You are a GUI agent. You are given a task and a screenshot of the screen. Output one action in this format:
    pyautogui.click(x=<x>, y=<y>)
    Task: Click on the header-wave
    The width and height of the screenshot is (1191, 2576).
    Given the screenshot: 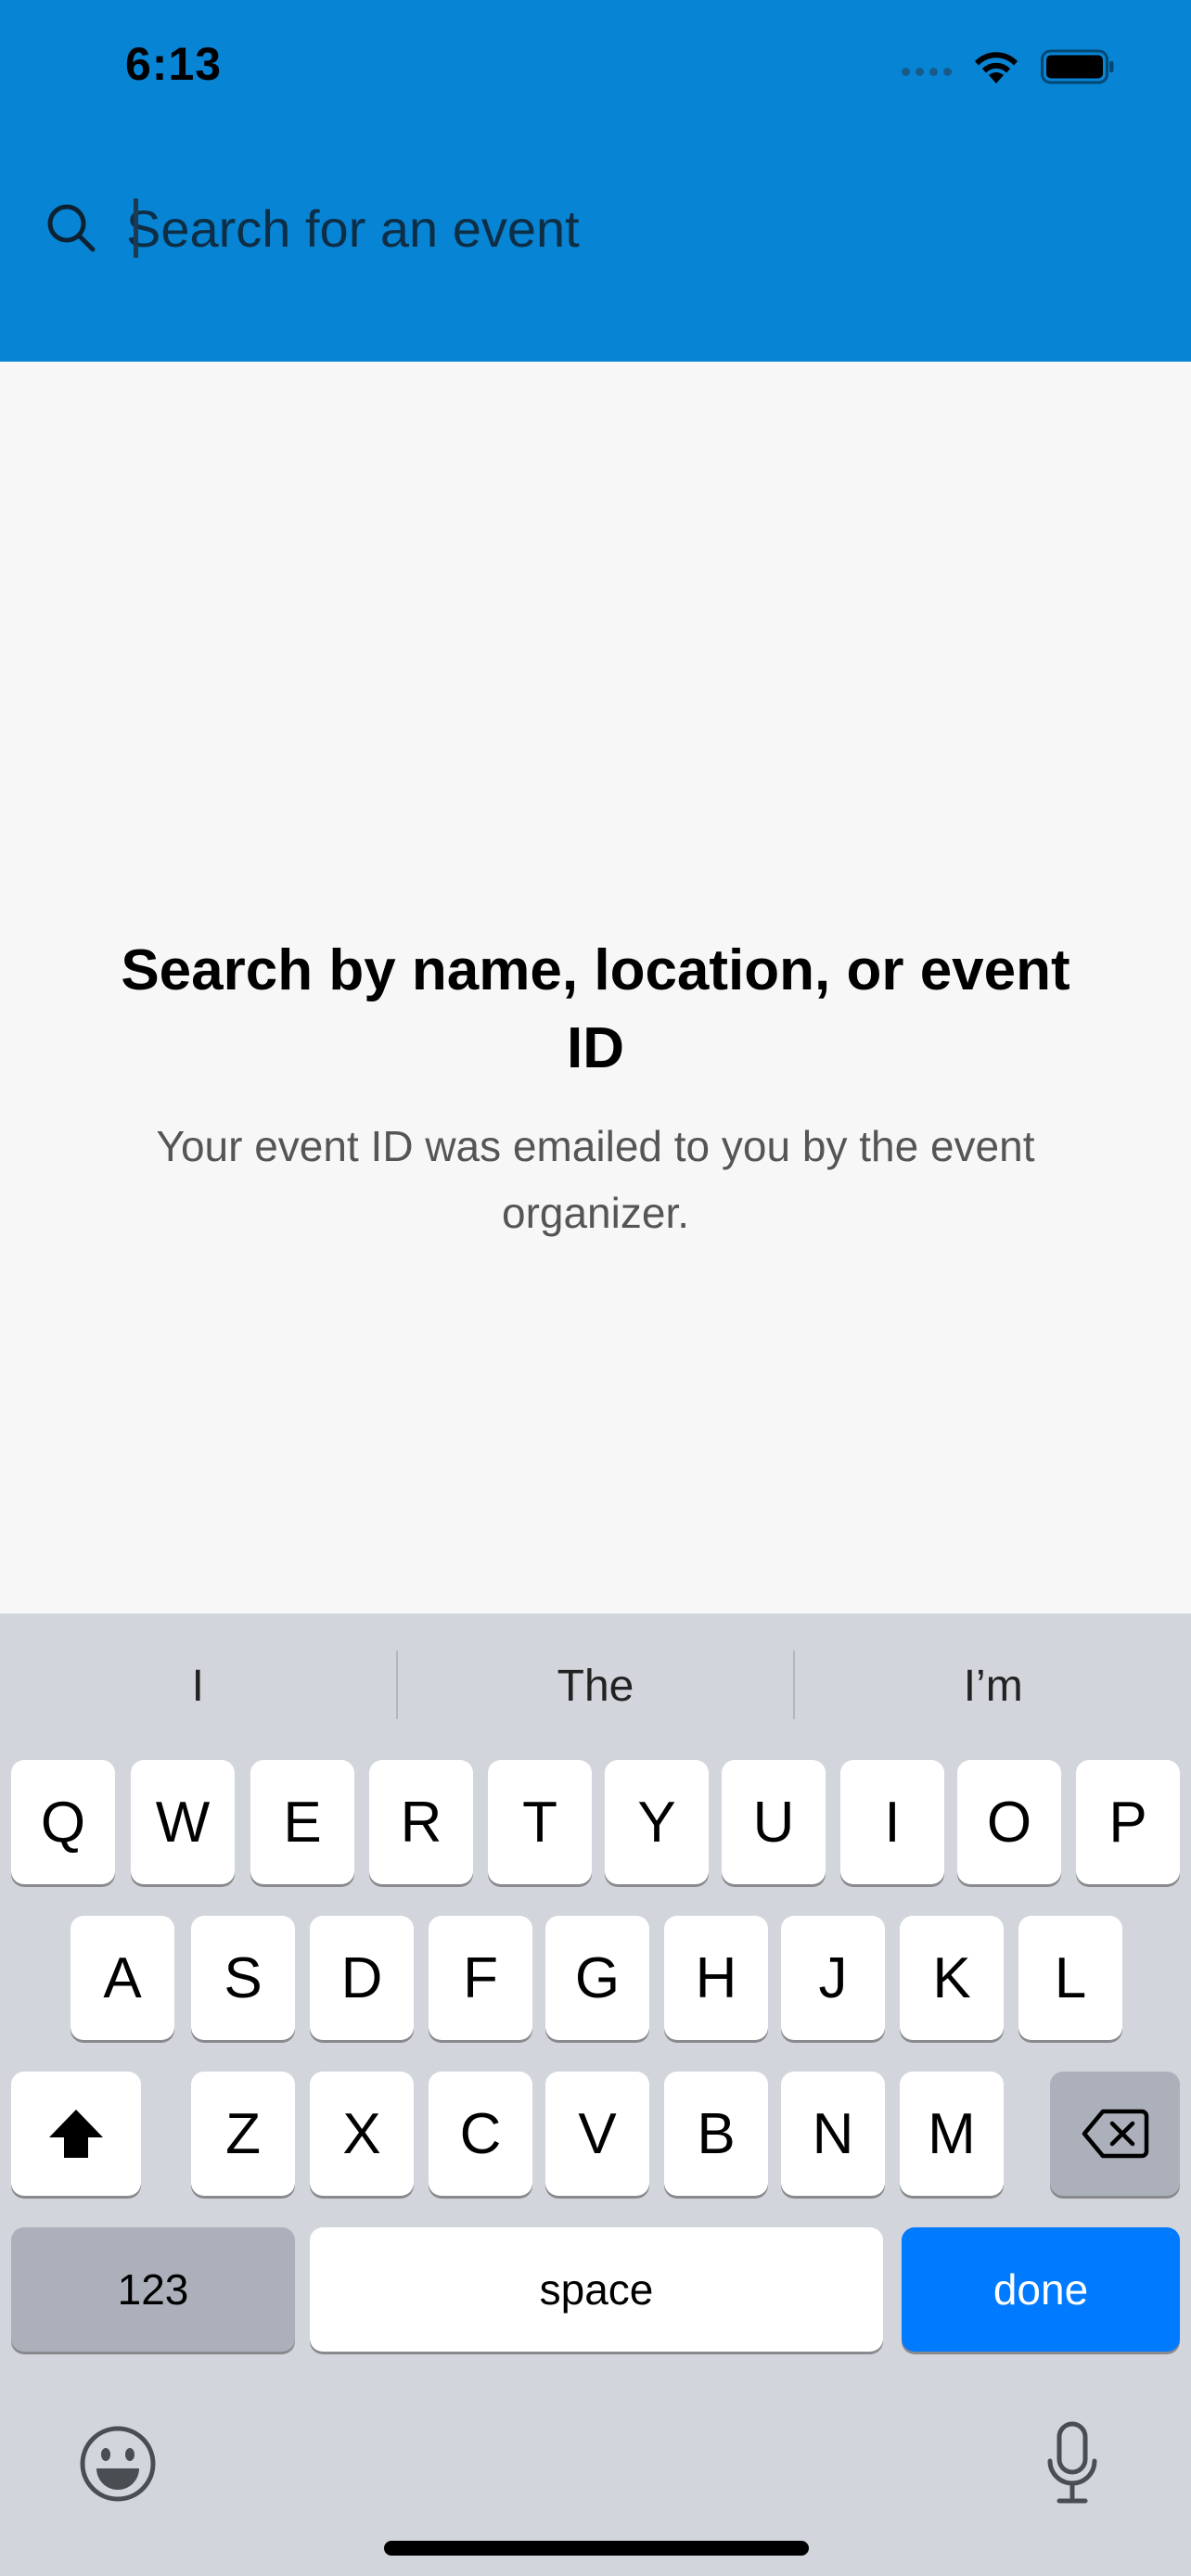 What is the action you would take?
    pyautogui.click(x=595, y=331)
    